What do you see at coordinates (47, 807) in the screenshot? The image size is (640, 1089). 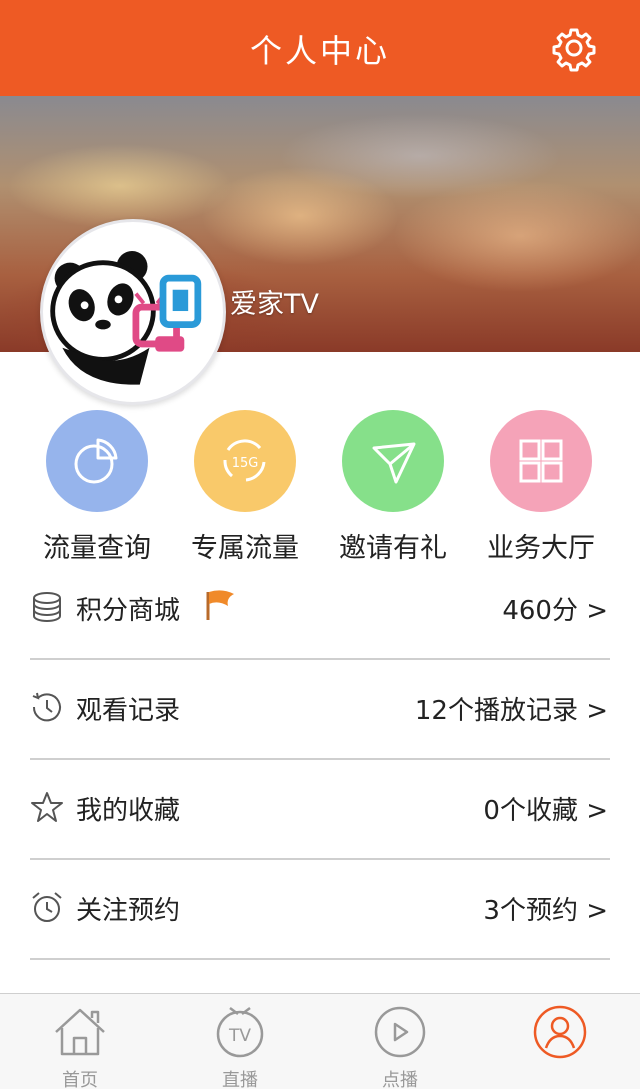 I see `star-icon` at bounding box center [47, 807].